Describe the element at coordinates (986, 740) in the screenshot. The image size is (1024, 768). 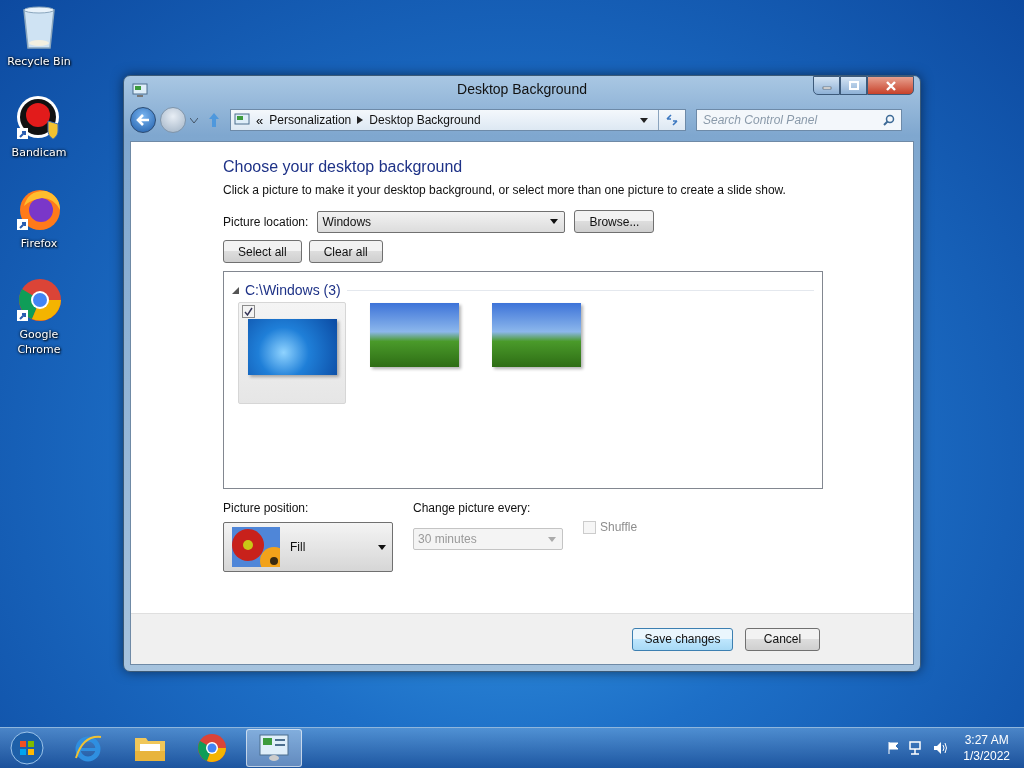
I see `clock-time: 3:27 AM` at that location.